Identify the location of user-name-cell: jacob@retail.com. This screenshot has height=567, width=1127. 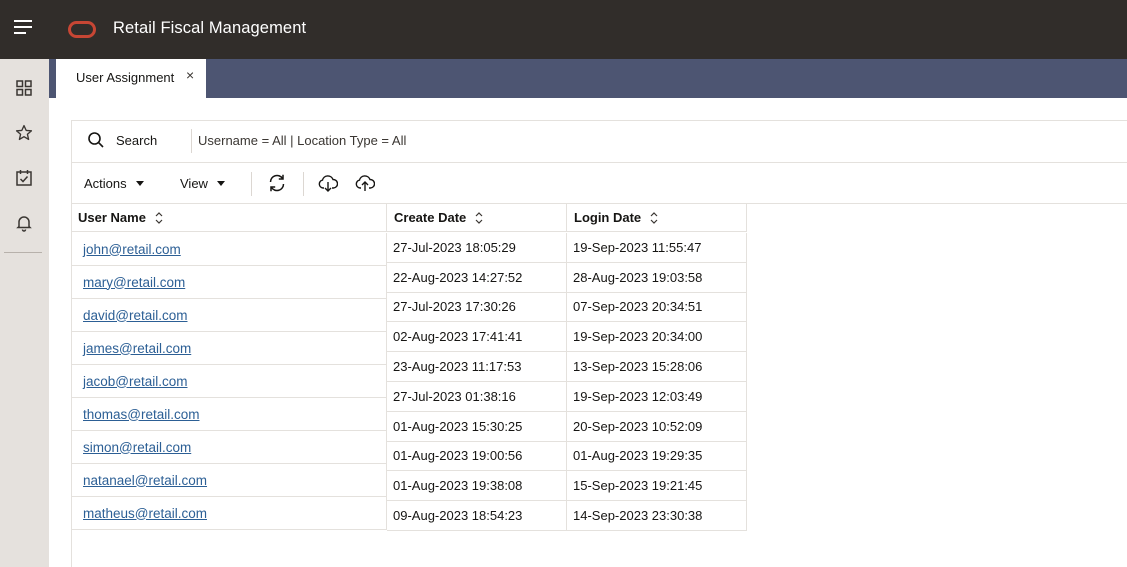
(229, 381).